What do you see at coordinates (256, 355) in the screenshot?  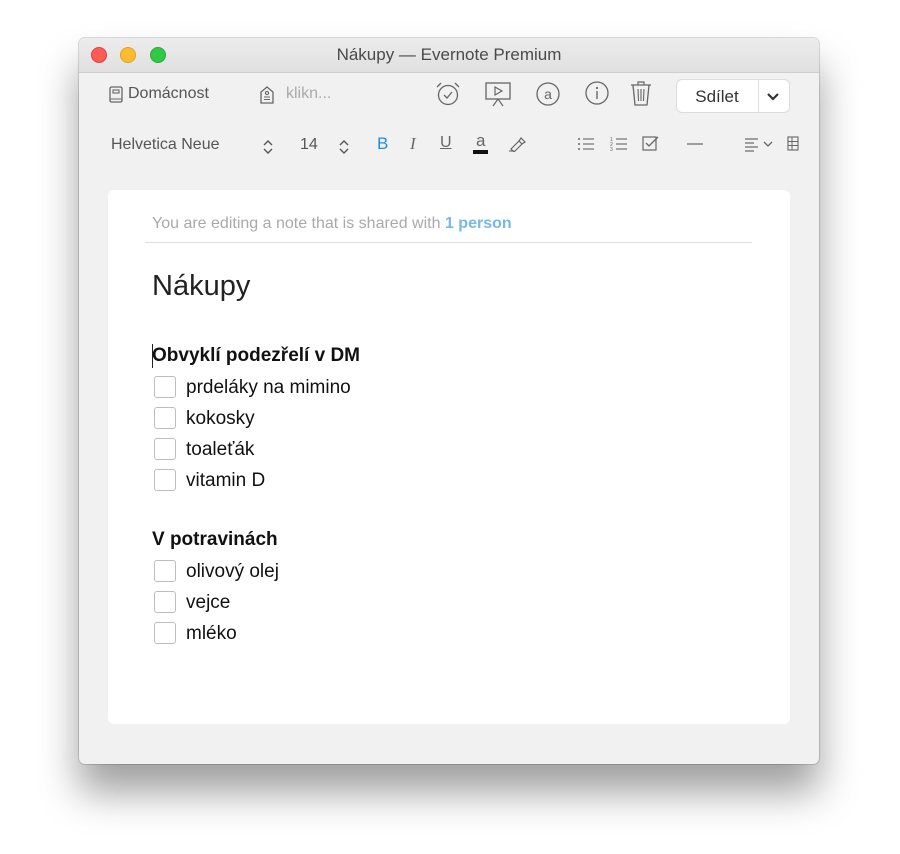 I see `section-heading: Obvyklí podezřelí v DM` at bounding box center [256, 355].